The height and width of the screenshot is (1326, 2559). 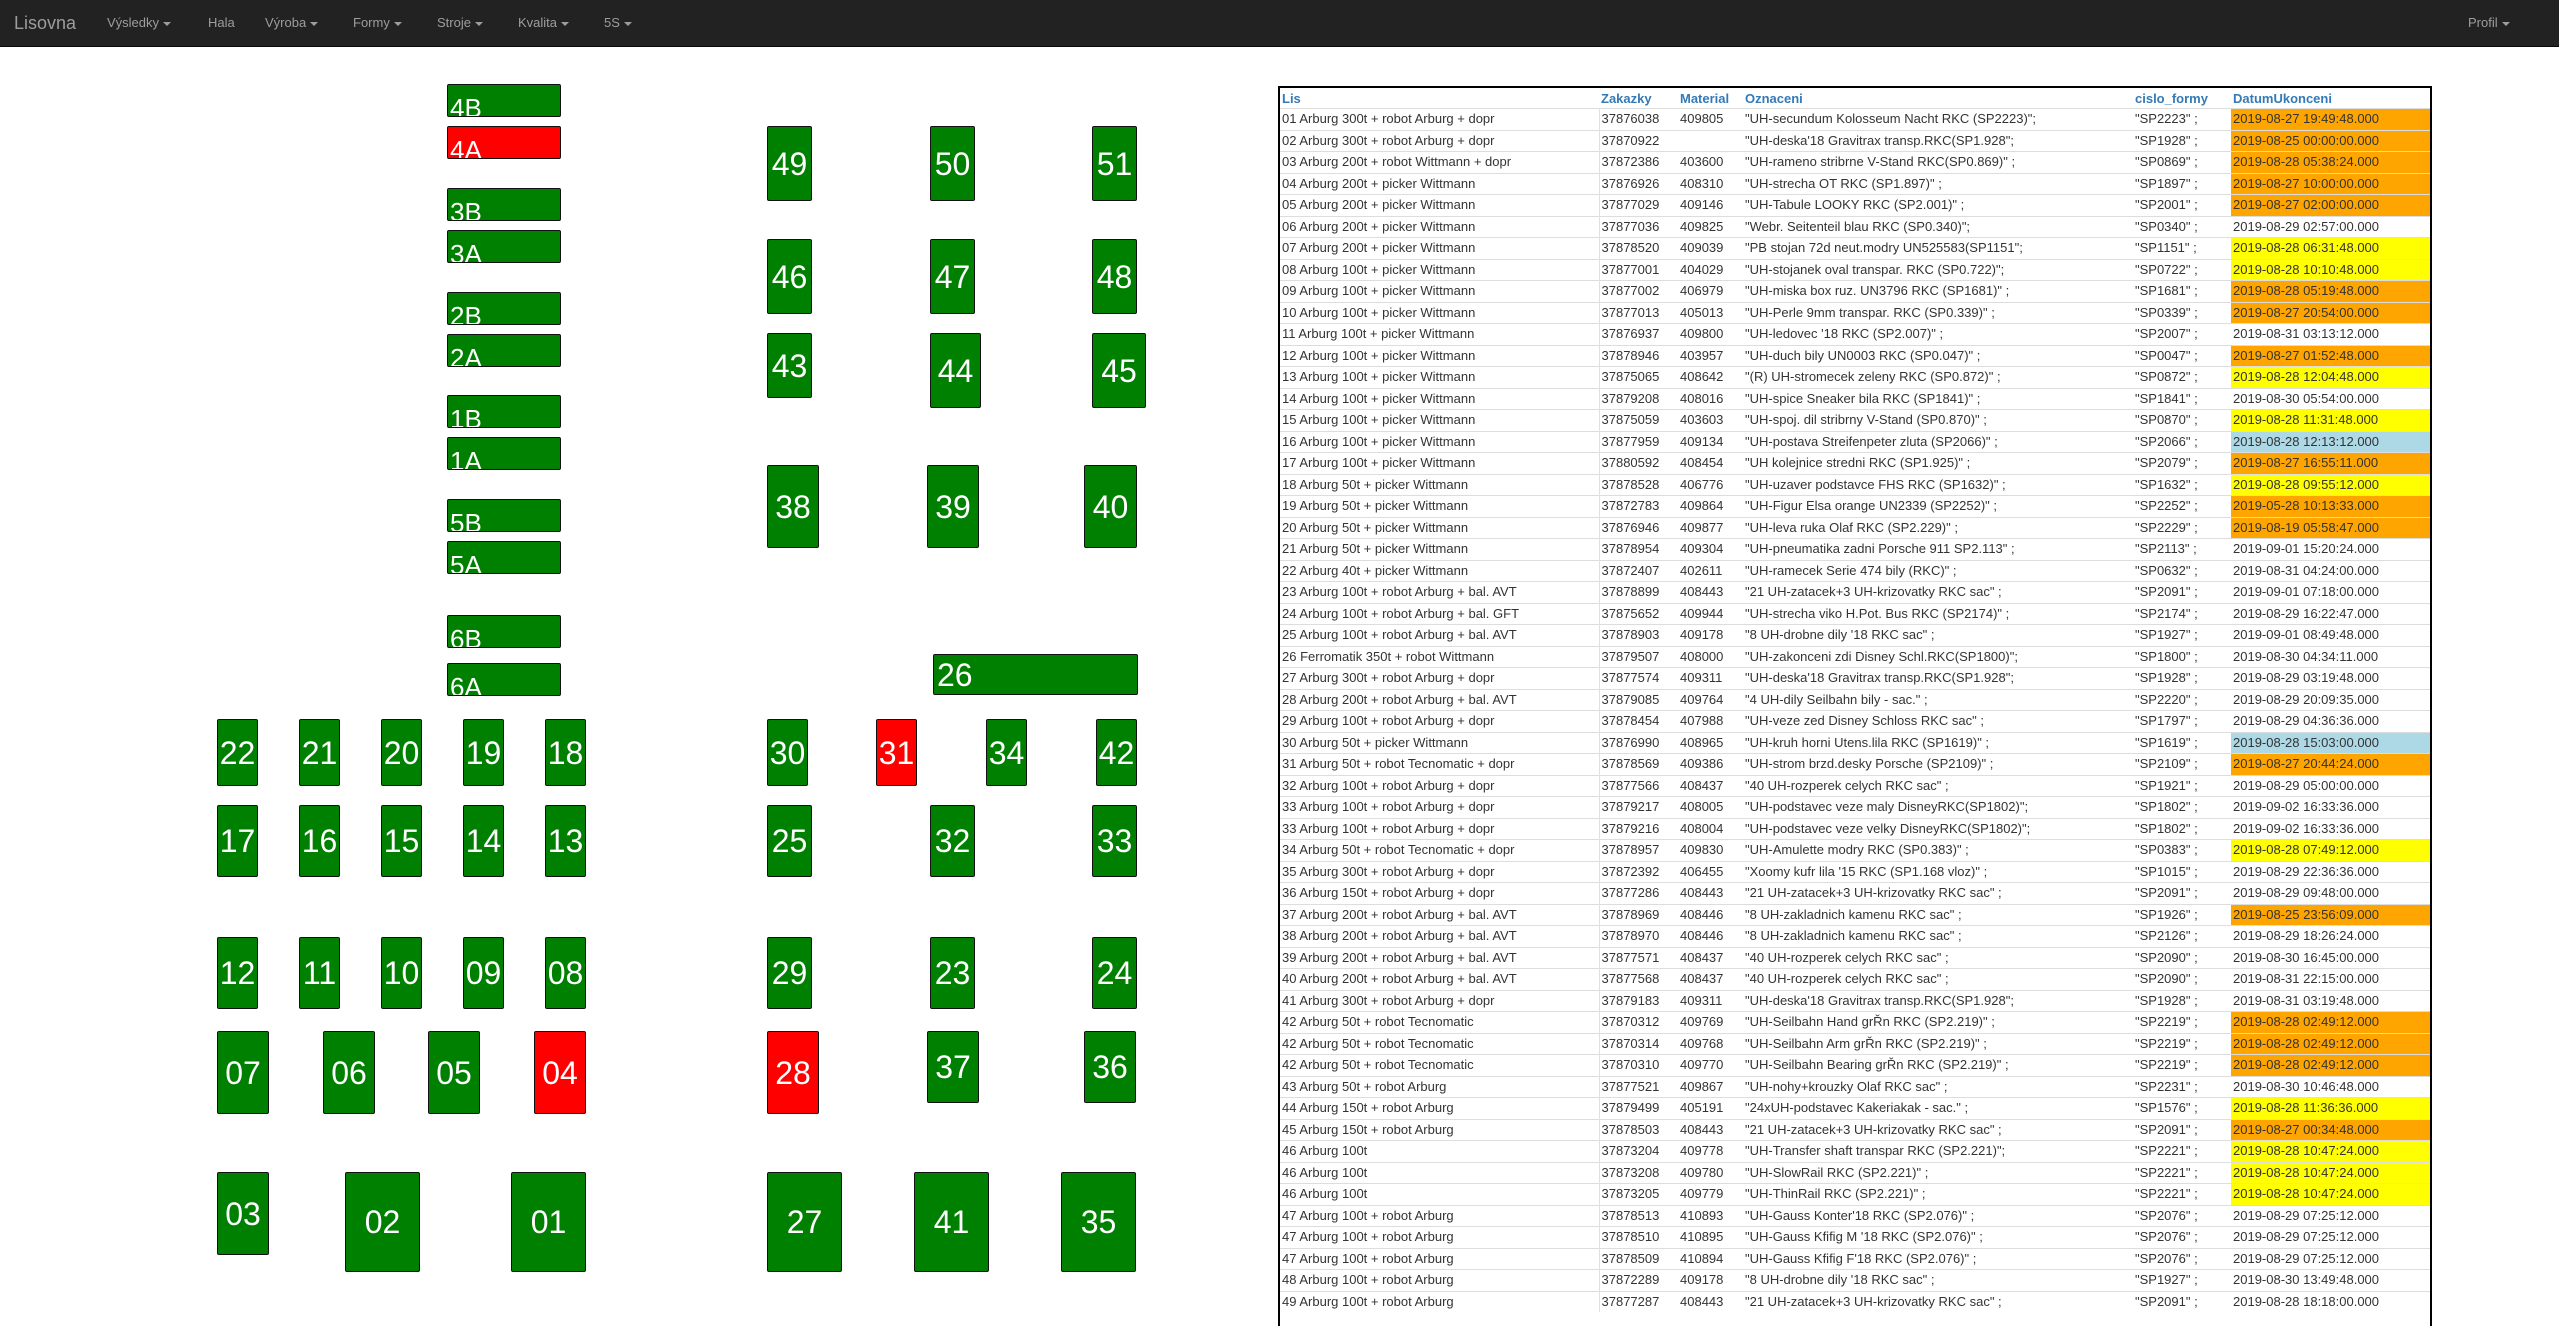 What do you see at coordinates (2330, 355) in the screenshot?
I see `cell-datum-ukonceni: 2019-08-27 01:52:48.000` at bounding box center [2330, 355].